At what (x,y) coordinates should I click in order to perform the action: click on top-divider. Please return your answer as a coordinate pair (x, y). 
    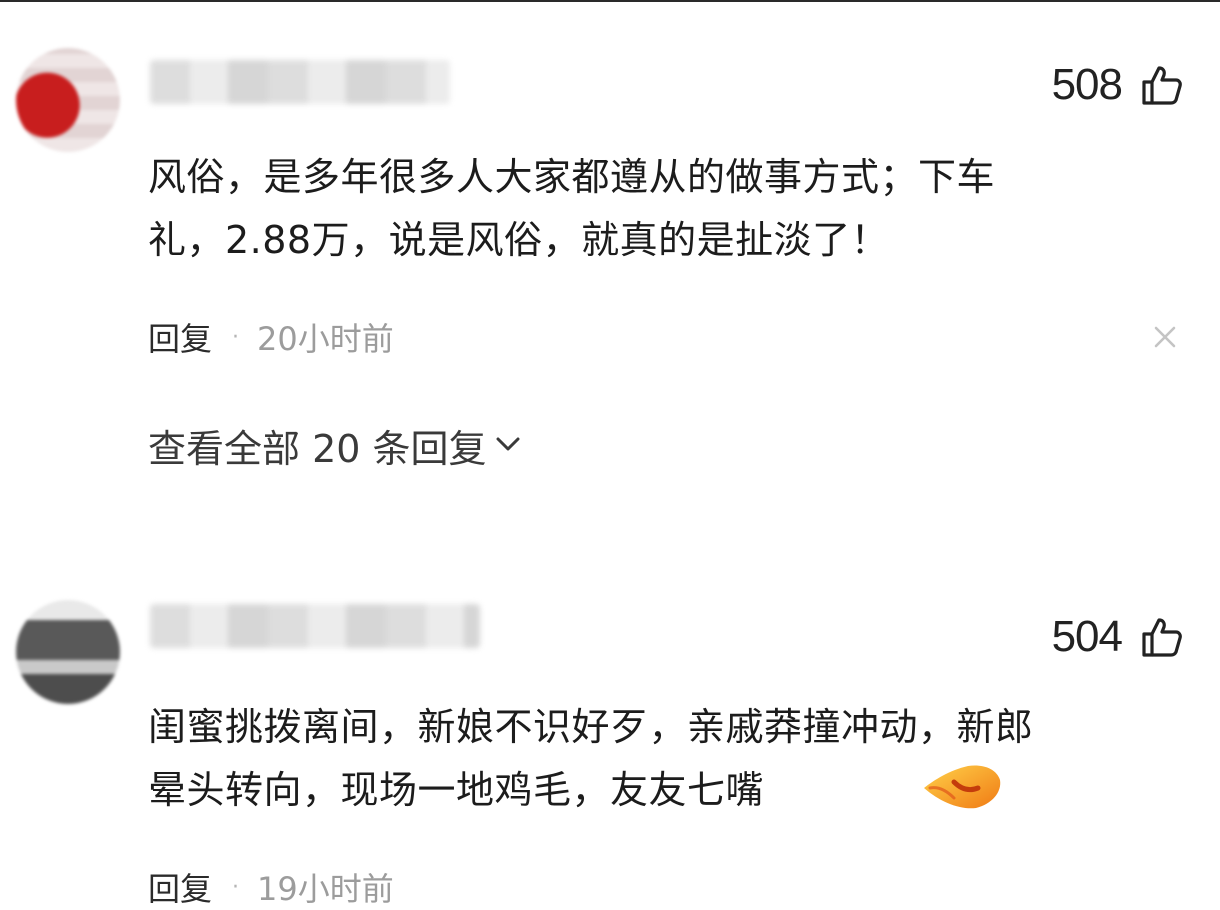
    Looking at the image, I should click on (610, 1).